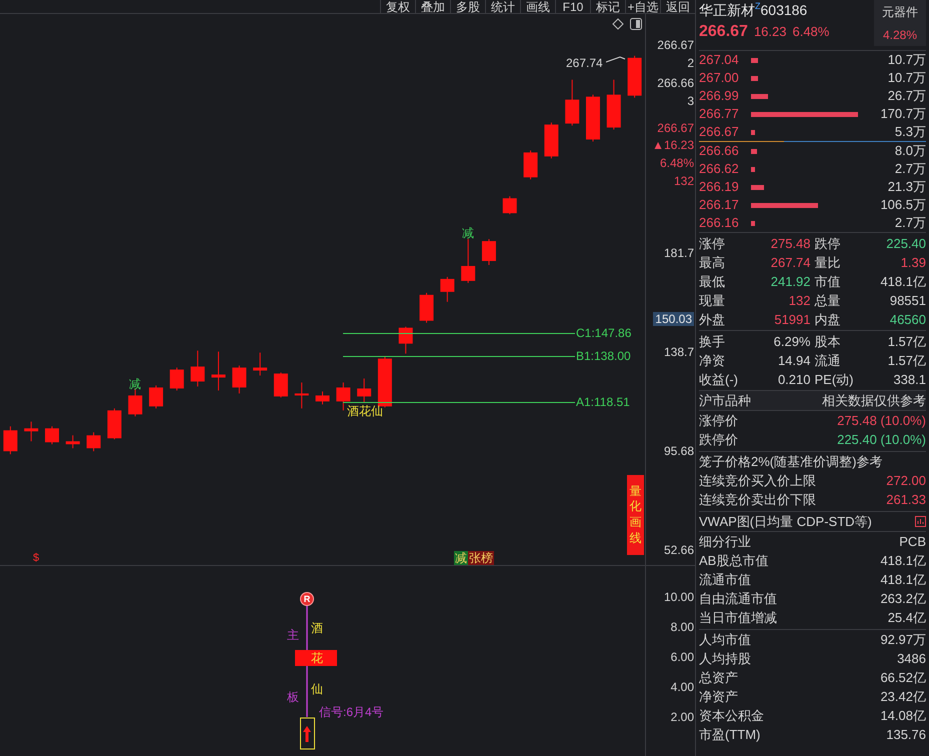 The height and width of the screenshot is (756, 929). I want to click on stat-label: 跌停, so click(827, 243).